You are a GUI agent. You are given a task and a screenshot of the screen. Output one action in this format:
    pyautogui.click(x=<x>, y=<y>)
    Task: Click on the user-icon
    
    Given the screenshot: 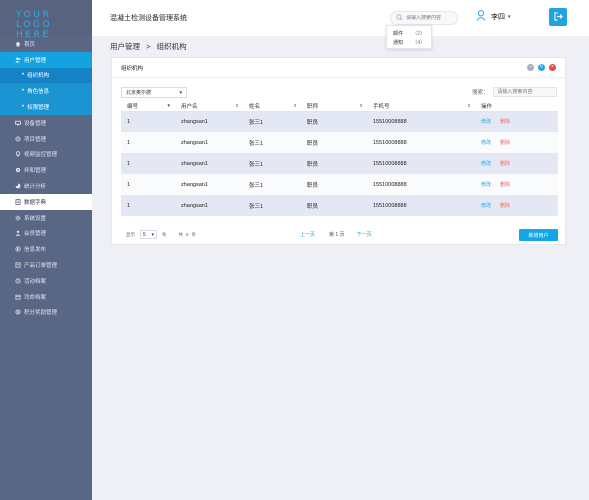 What is the action you would take?
    pyautogui.click(x=481, y=16)
    